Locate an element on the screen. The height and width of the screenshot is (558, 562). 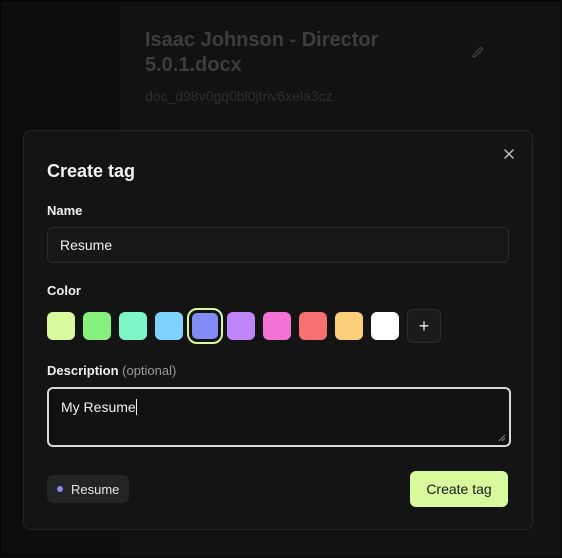
resize-grip-icon is located at coordinates (502, 438).